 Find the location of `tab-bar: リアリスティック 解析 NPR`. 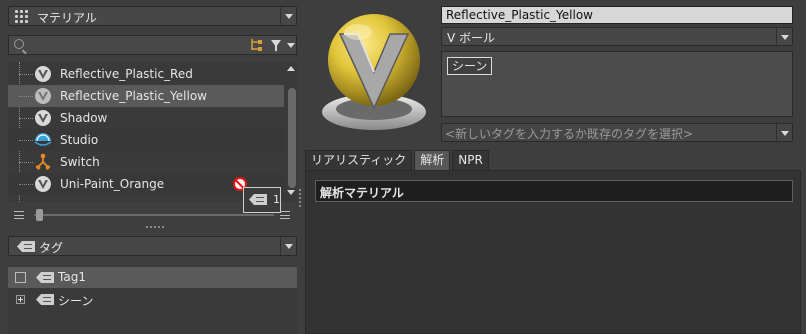

tab-bar: リアリスティック 解析 NPR is located at coordinates (398, 160).